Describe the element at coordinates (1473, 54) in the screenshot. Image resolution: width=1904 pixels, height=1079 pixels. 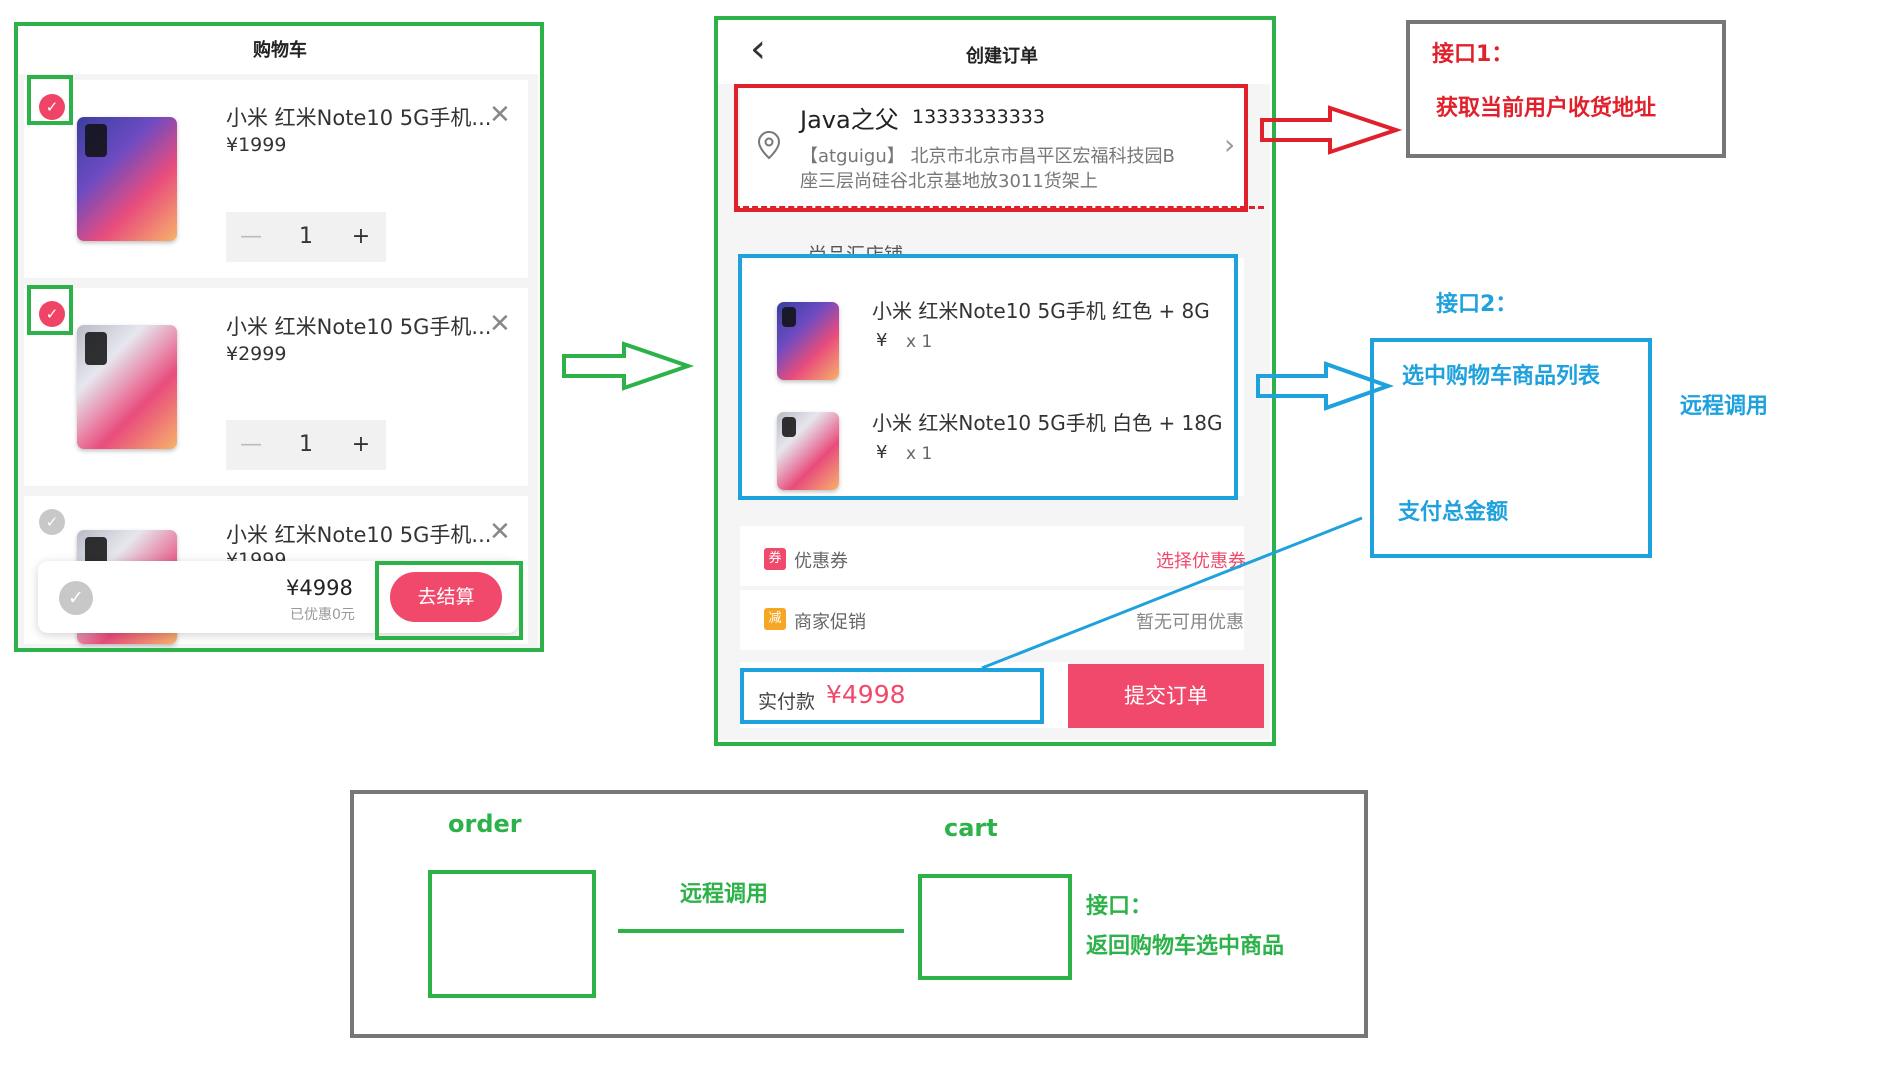
I see `api1-title: 接口1：` at that location.